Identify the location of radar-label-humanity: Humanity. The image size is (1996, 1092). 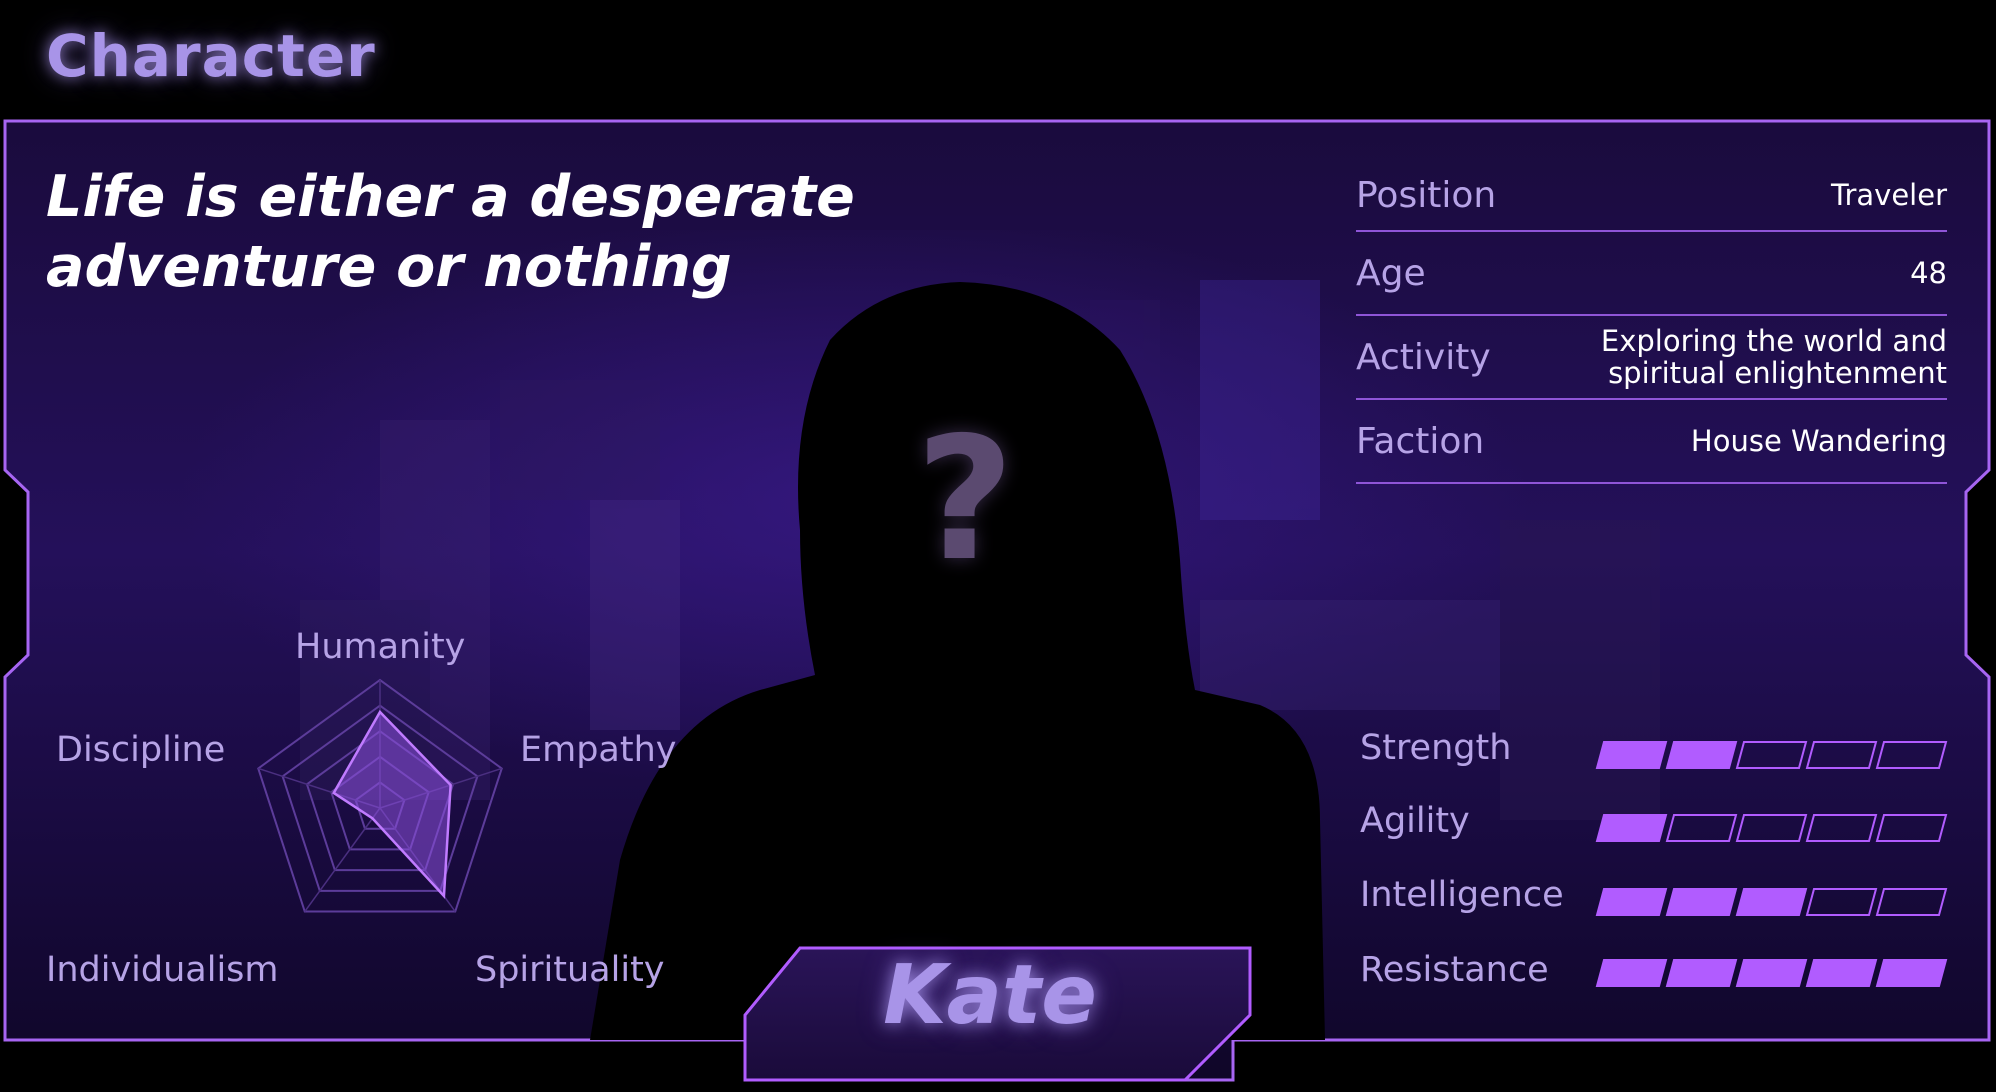
(380, 647).